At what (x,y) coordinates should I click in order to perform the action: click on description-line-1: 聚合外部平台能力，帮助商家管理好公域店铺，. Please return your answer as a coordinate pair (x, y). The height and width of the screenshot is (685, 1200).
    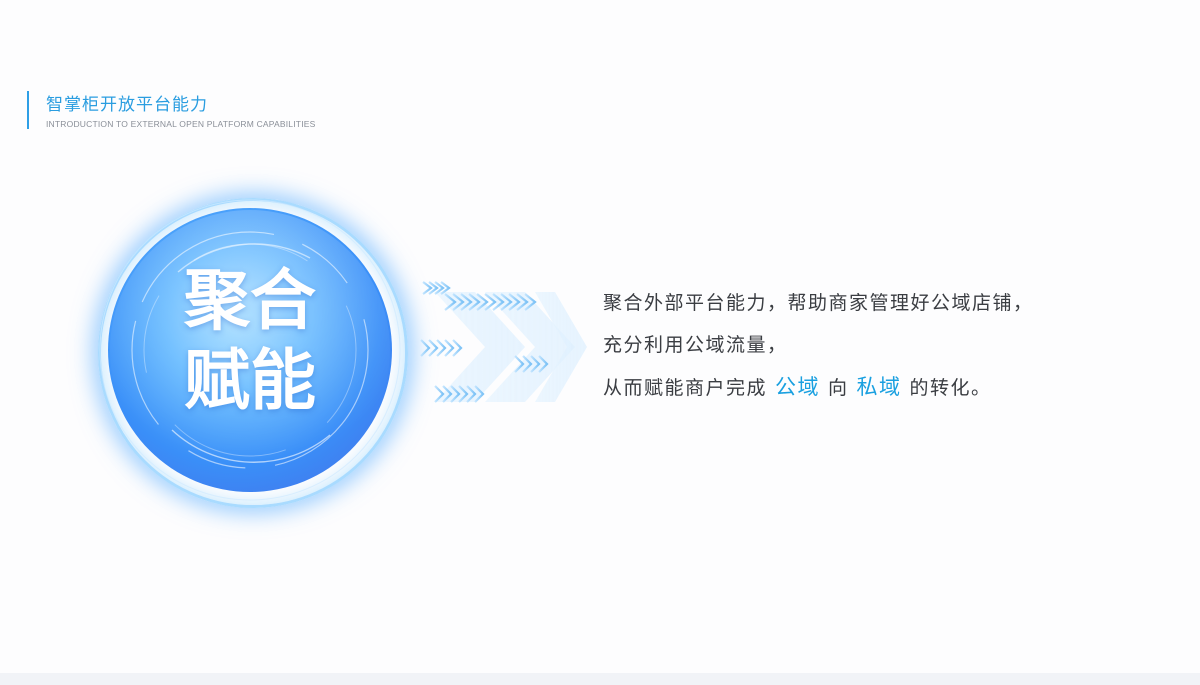
    Looking at the image, I should click on (818, 303).